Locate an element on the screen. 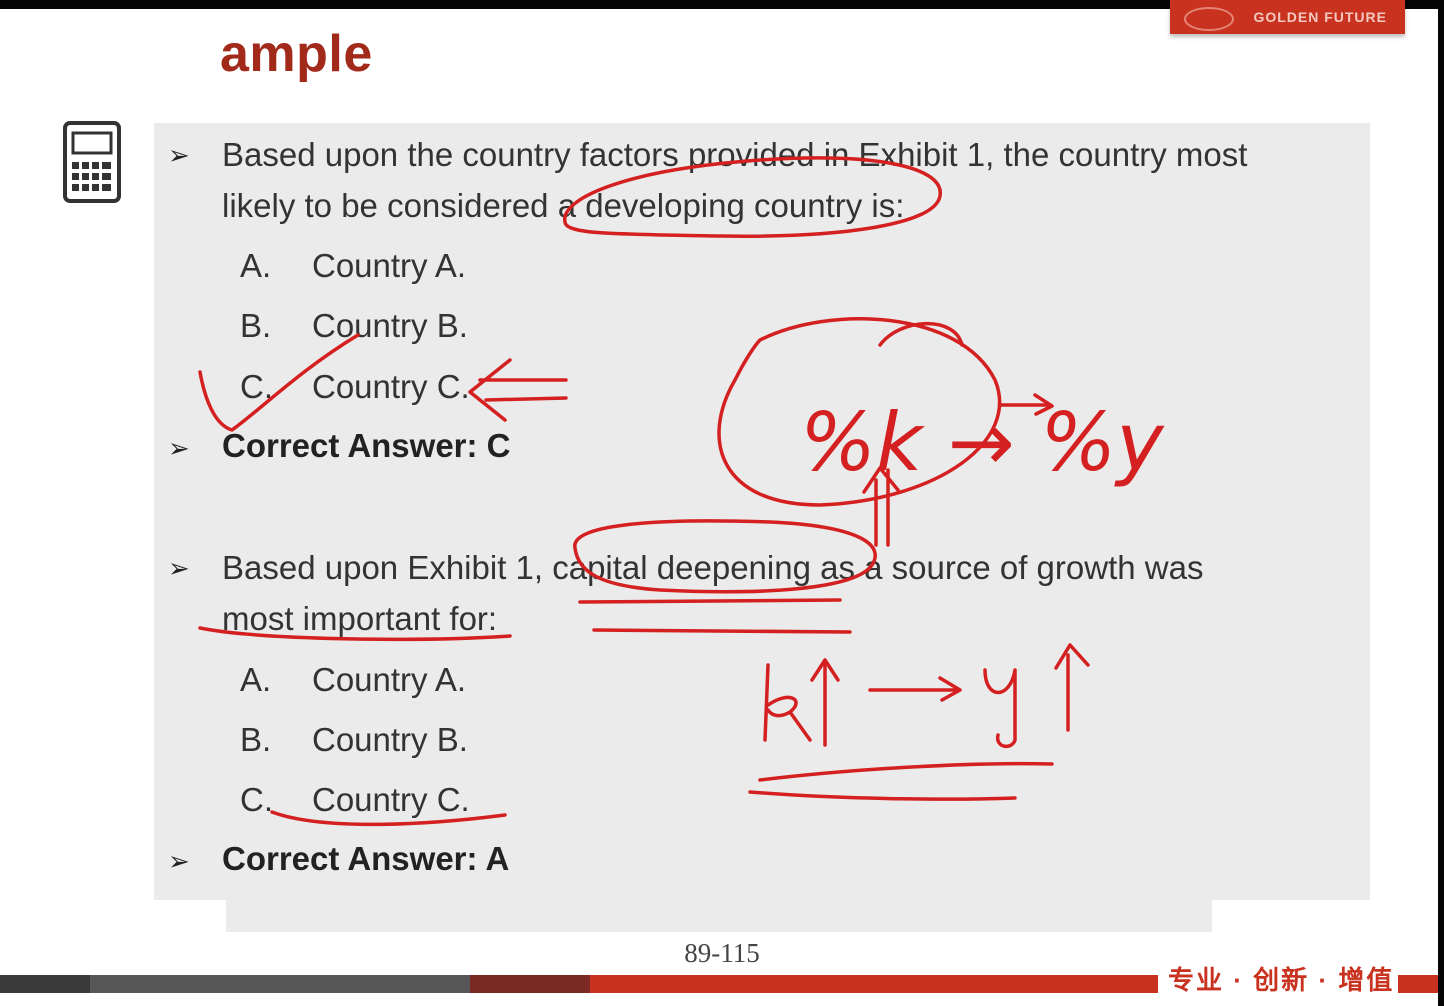 The image size is (1444, 1006). question-2-option-b: B. Country B. is located at coordinates (354, 740).